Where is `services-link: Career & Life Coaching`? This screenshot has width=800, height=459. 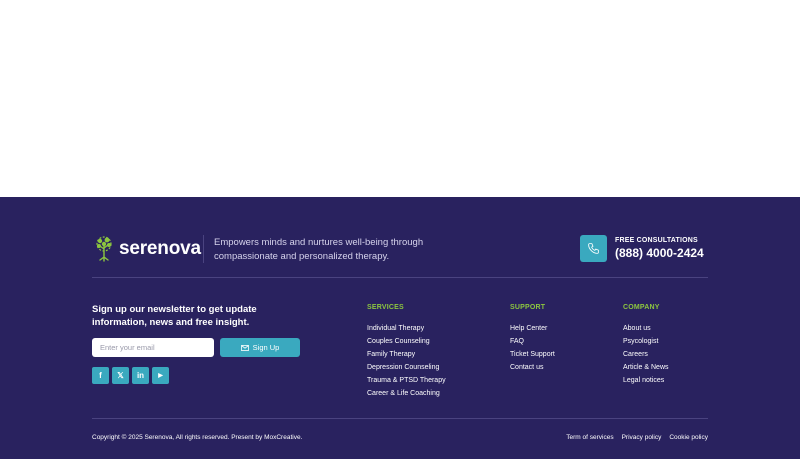 services-link: Career & Life Coaching is located at coordinates (406, 395).